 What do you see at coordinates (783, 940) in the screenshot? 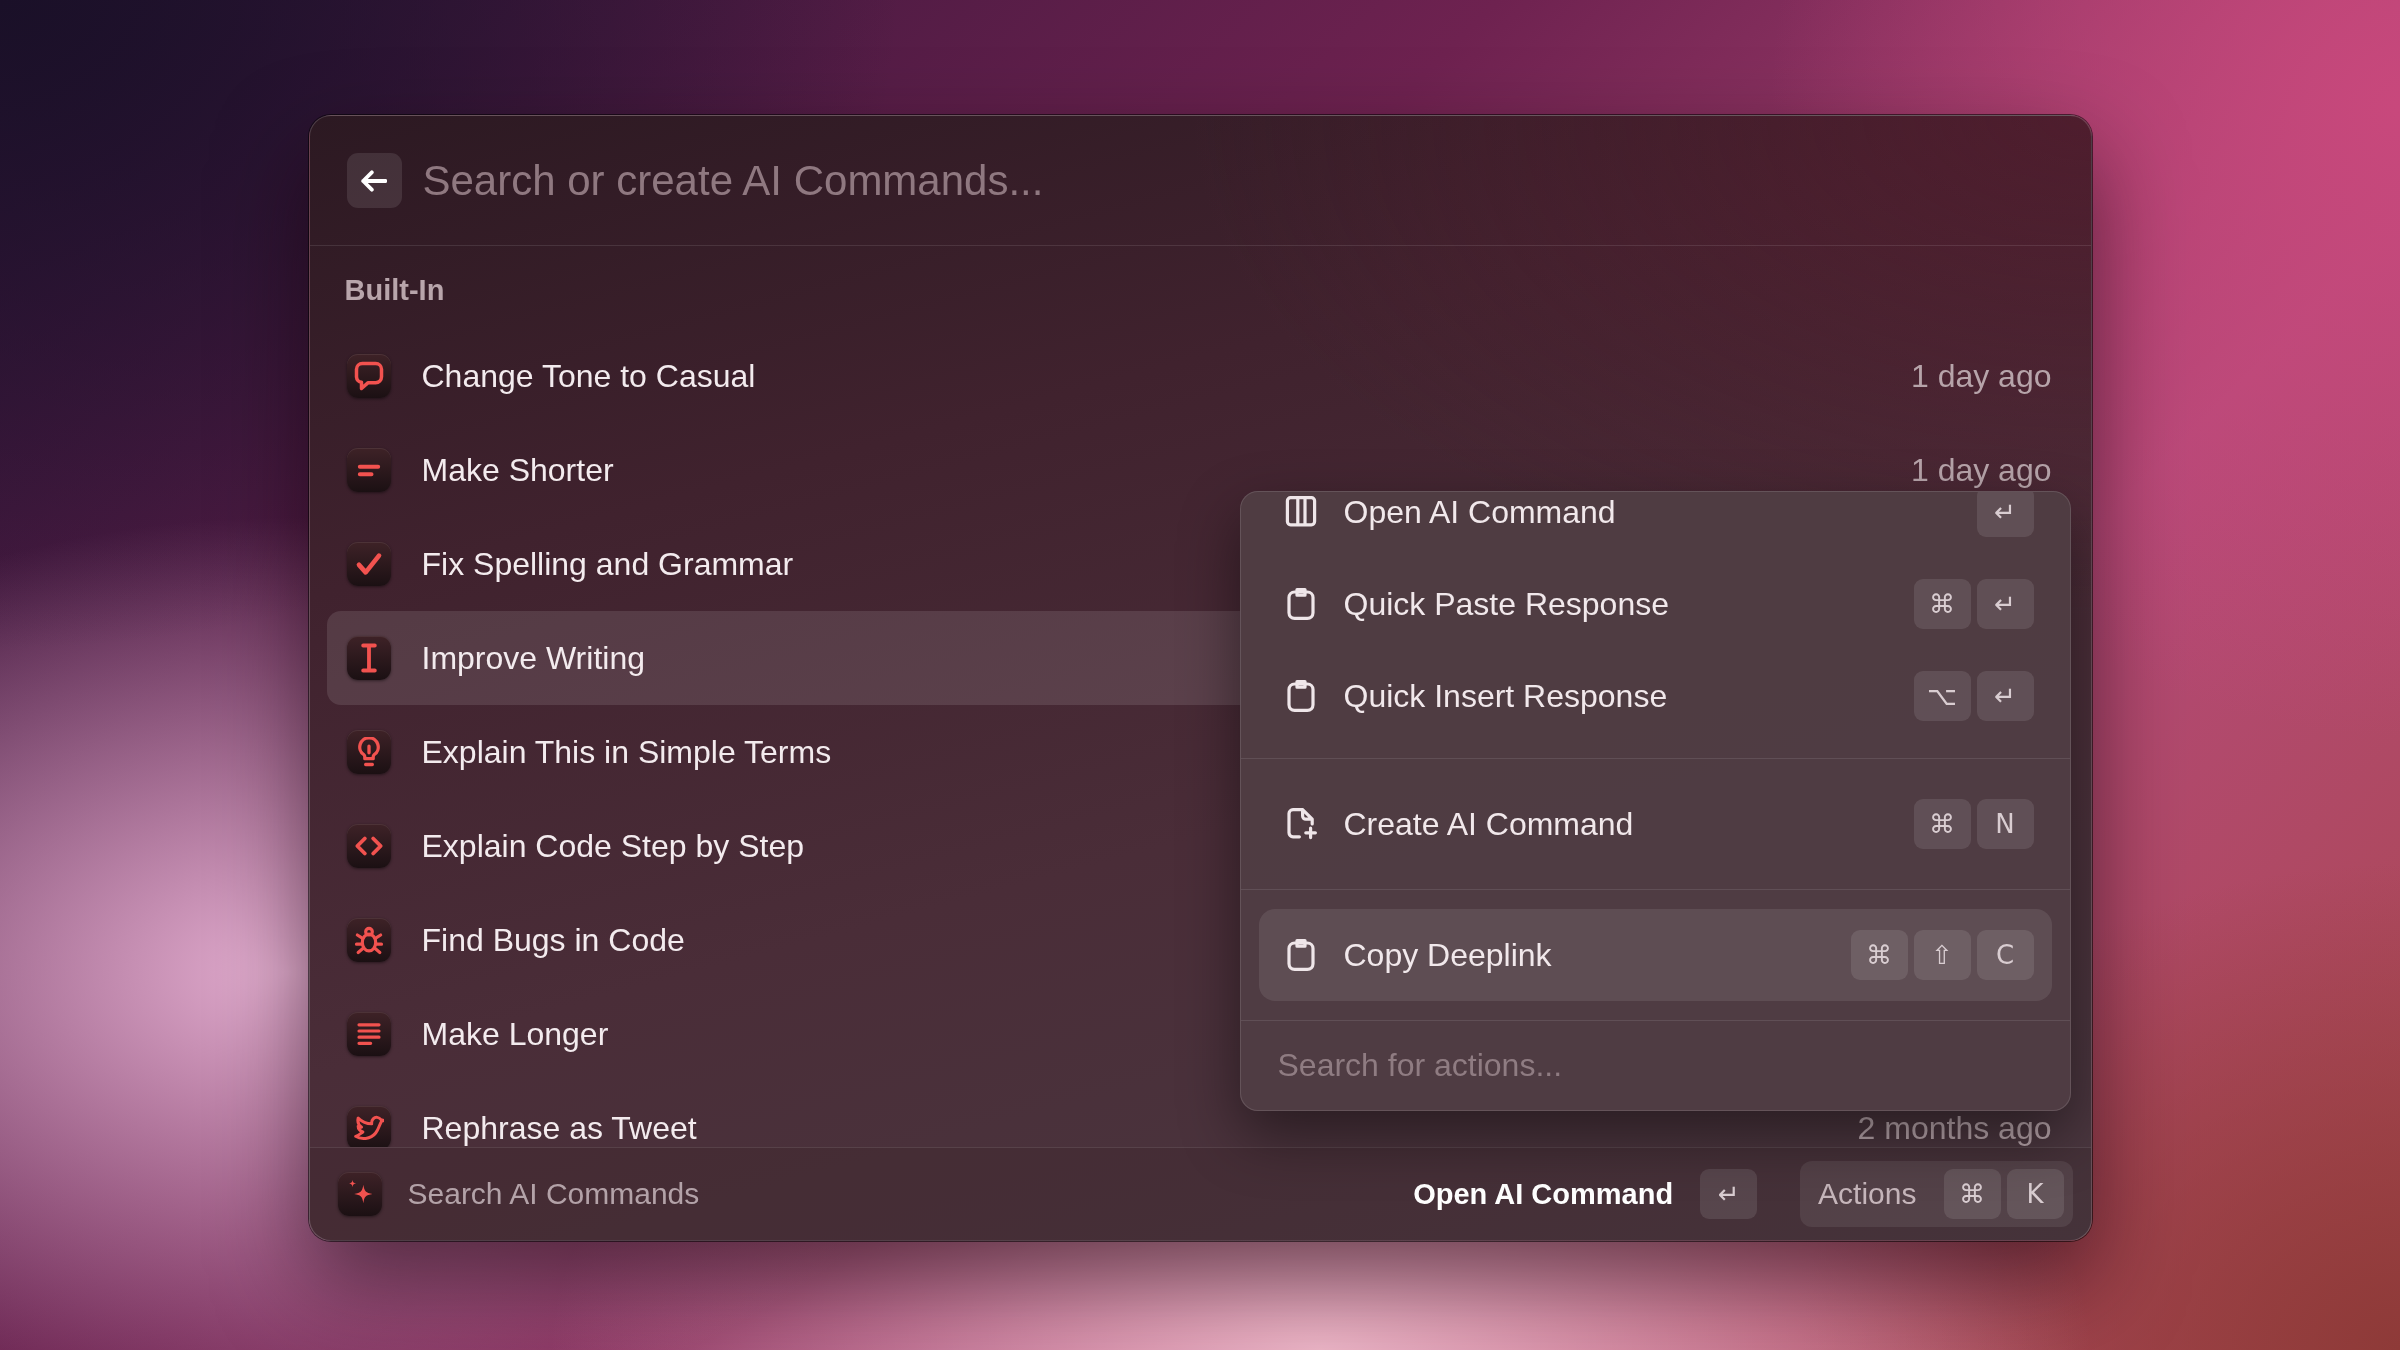
I see `command-row: Find Bugs in Code` at bounding box center [783, 940].